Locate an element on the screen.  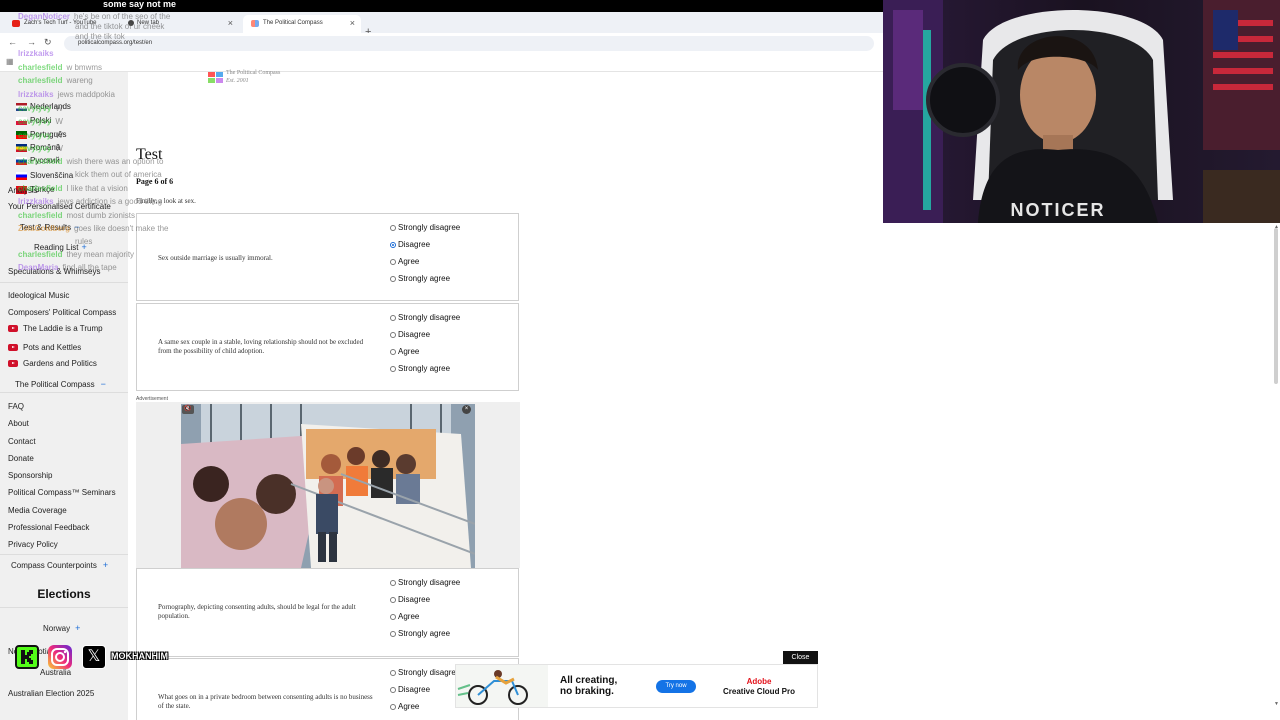
chat-message: and the tiktok of ur cheek is located at coordinates (119, 27).